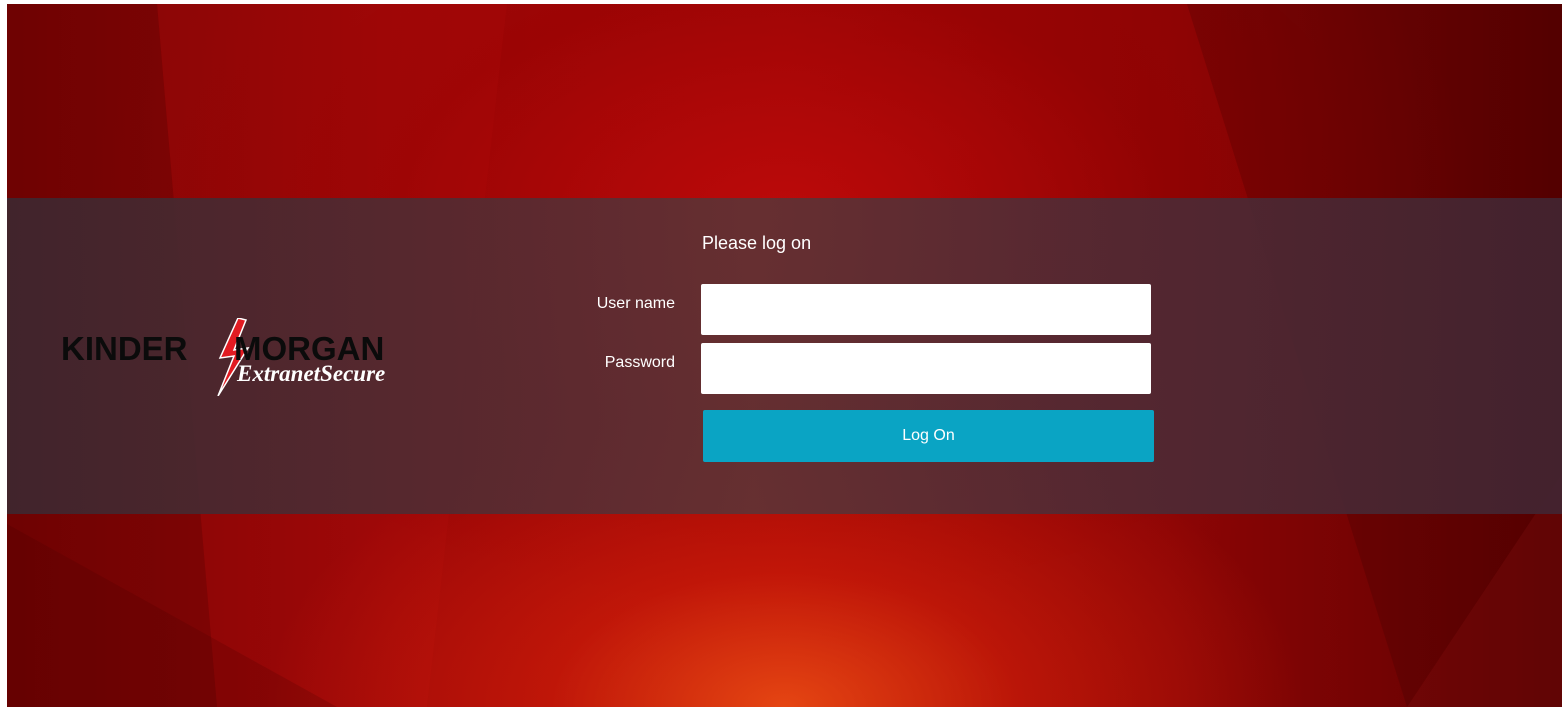 This screenshot has height=707, width=1562. Describe the element at coordinates (926, 309) in the screenshot. I see `username-input` at that location.